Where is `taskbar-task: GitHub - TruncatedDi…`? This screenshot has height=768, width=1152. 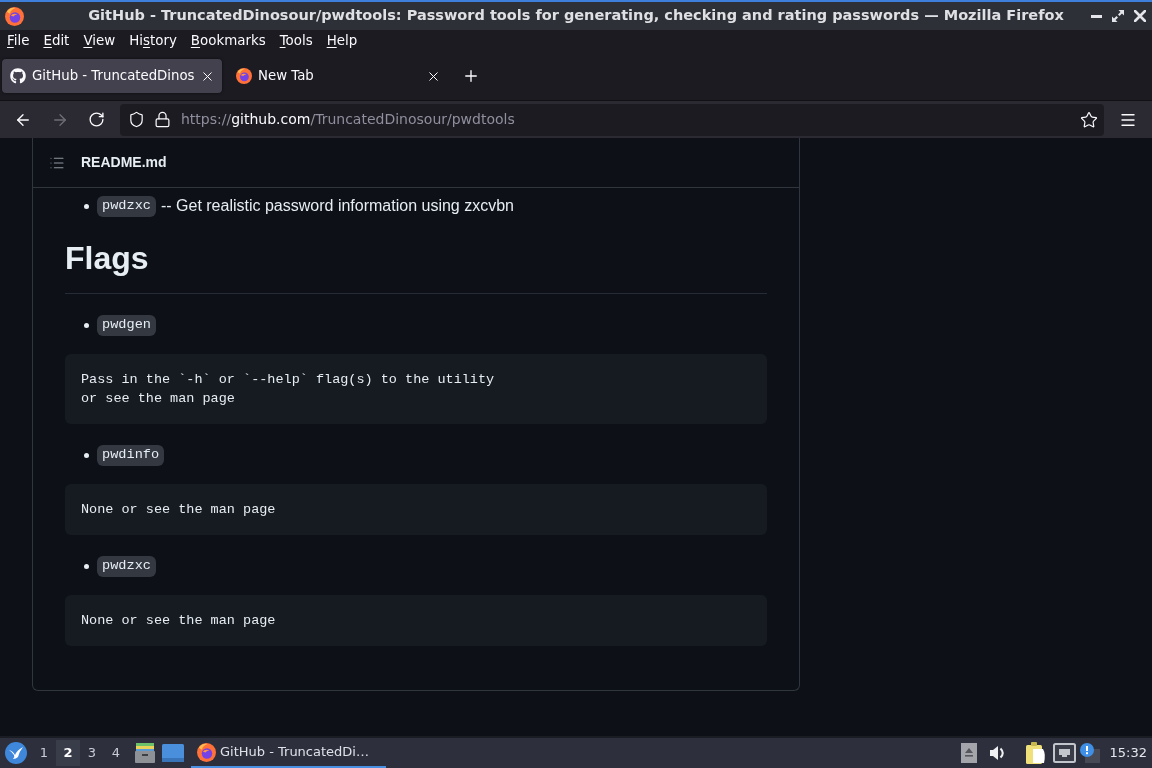 taskbar-task: GitHub - TruncatedDi… is located at coordinates (288, 753).